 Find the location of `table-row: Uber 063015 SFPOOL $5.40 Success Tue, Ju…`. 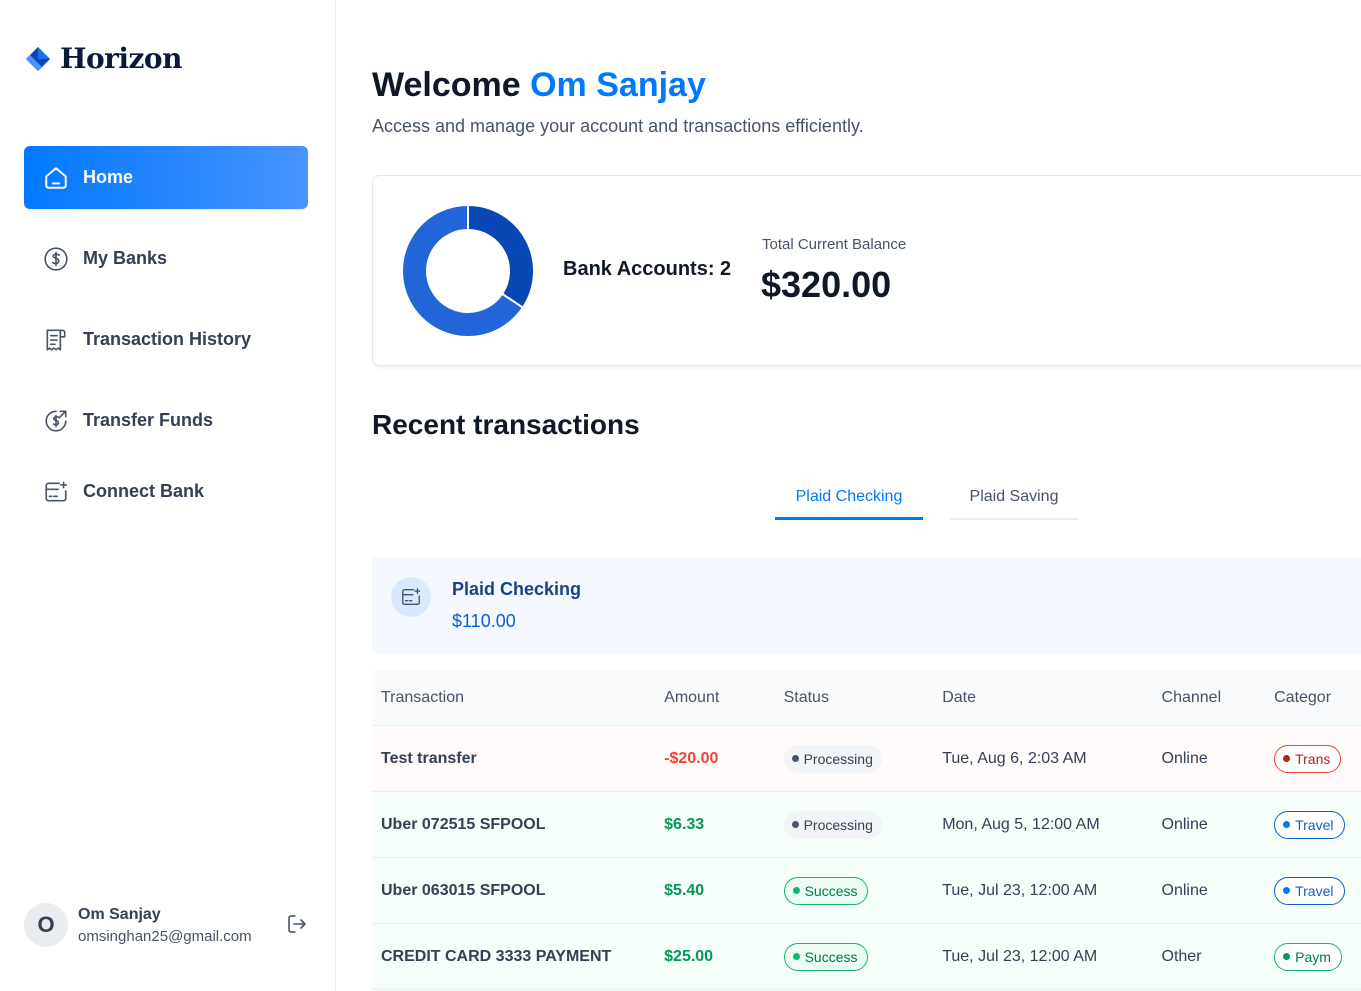

table-row: Uber 063015 SFPOOL $5.40 Success Tue, Ju… is located at coordinates (866, 891).